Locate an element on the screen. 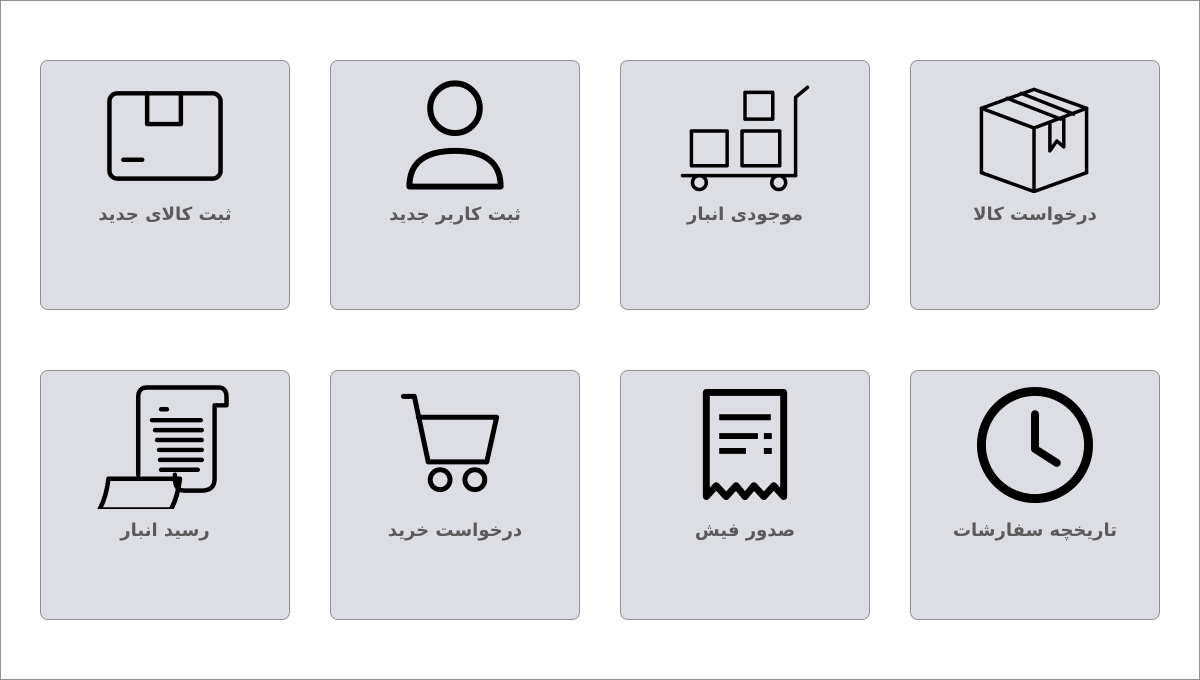 This screenshot has width=1200, height=680. tile-label: درخواست خرید is located at coordinates (455, 530).